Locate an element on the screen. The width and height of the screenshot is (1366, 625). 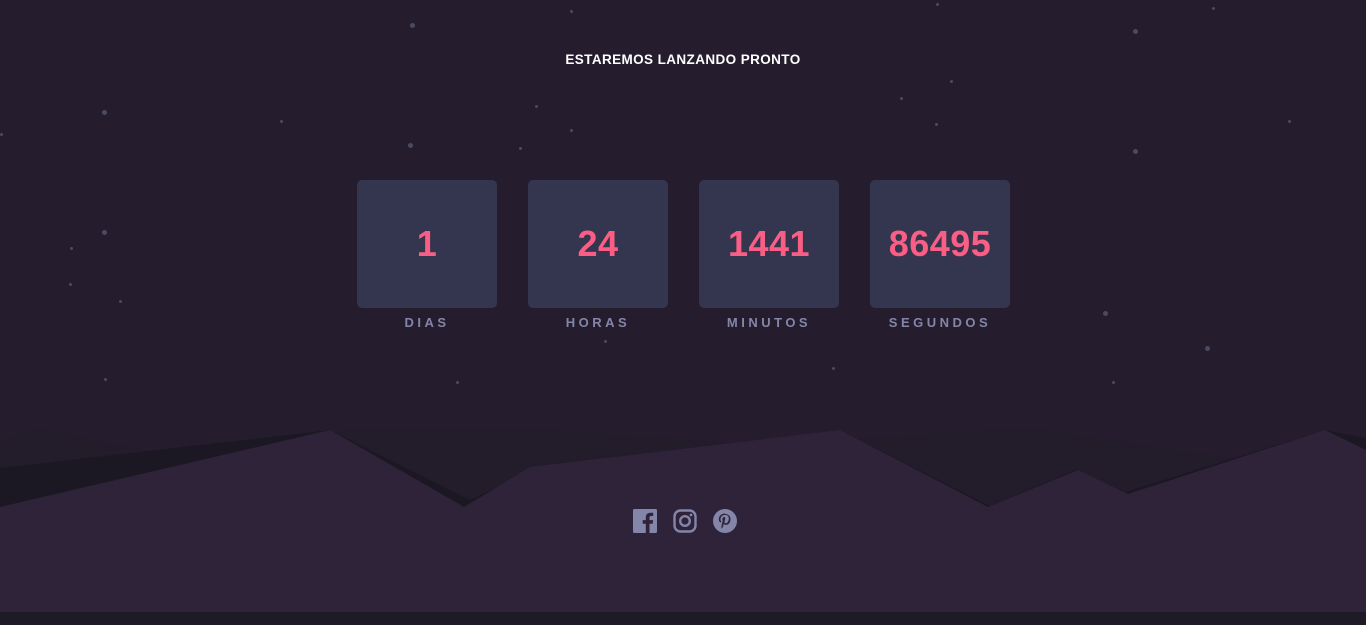
seconds-label: SEGUNDOS is located at coordinates (940, 322).